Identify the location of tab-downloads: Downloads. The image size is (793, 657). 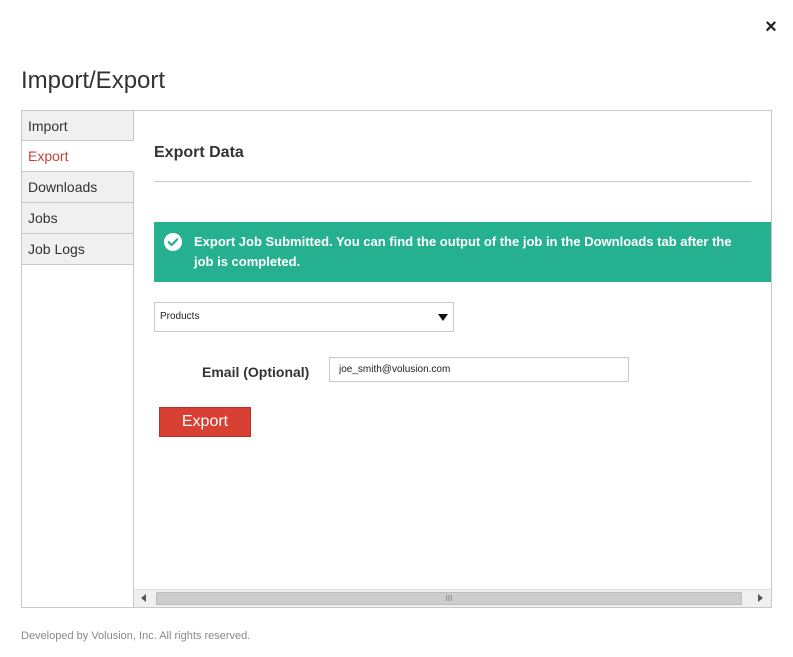
(77, 187).